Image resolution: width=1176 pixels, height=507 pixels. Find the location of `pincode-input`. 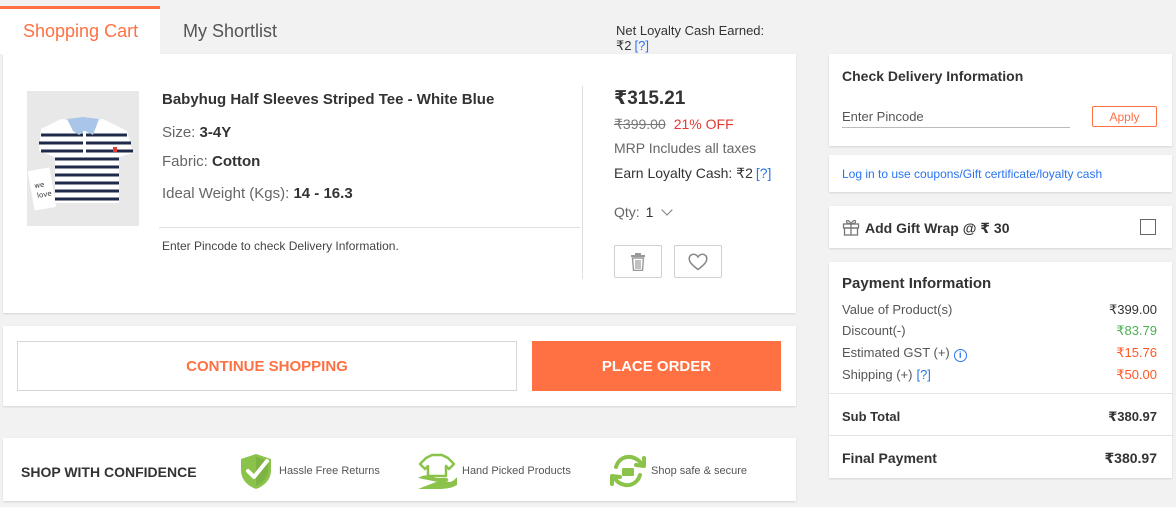

pincode-input is located at coordinates (956, 117).